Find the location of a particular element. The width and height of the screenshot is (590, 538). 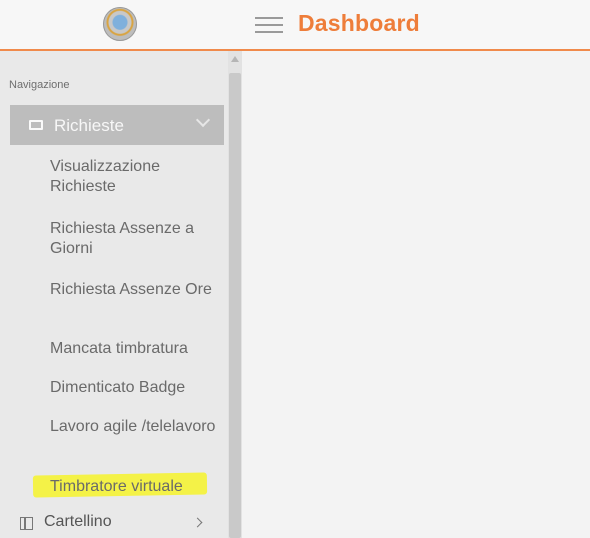

hamburger-menu-icon is located at coordinates (269, 25).